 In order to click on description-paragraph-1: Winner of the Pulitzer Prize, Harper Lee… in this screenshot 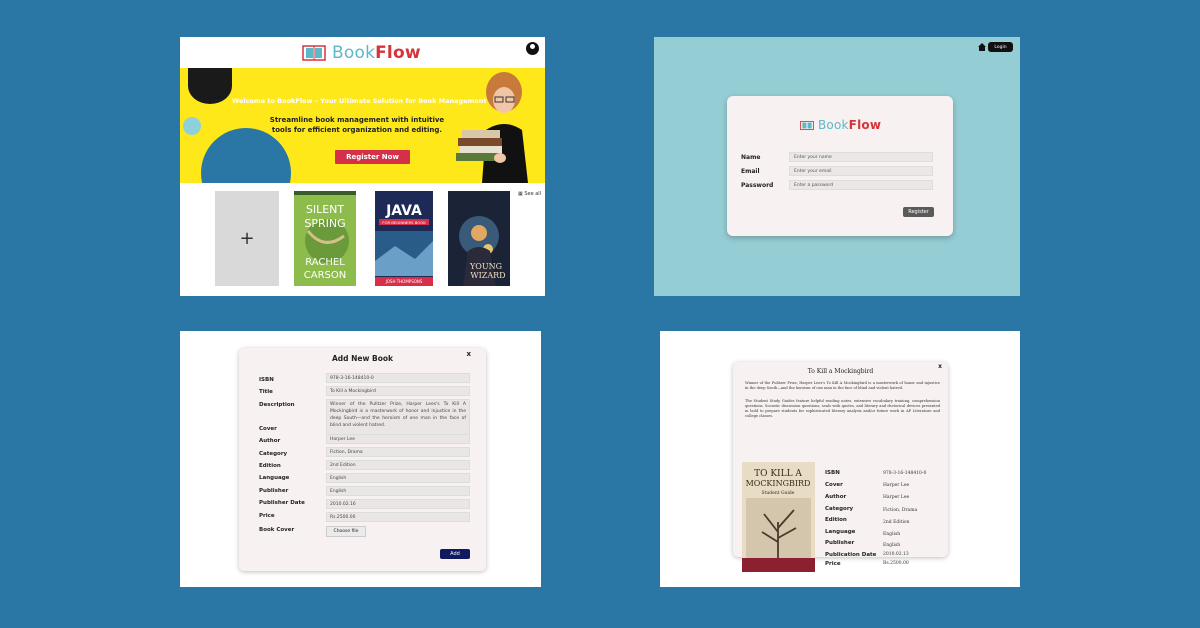, I will do `click(842, 385)`.